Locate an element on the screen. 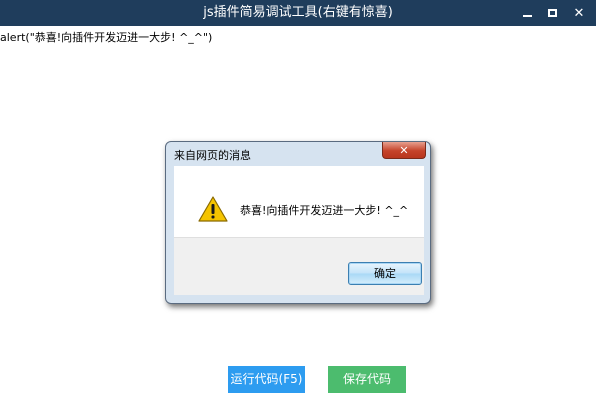 The height and width of the screenshot is (393, 596). window-title: js插件简易调试工具(右键有惊喜) is located at coordinates (298, 12).